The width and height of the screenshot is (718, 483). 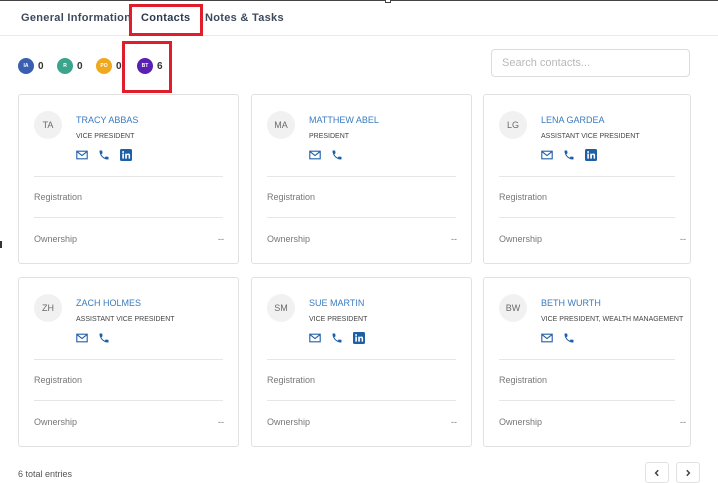 What do you see at coordinates (107, 120) in the screenshot?
I see `contact-name: TRACY ABBAS` at bounding box center [107, 120].